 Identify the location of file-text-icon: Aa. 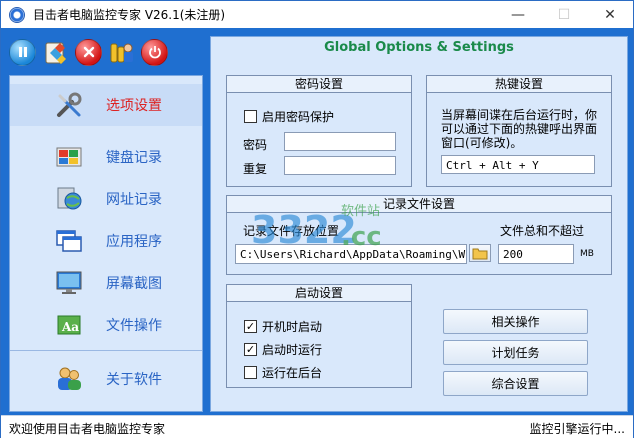
(69, 325).